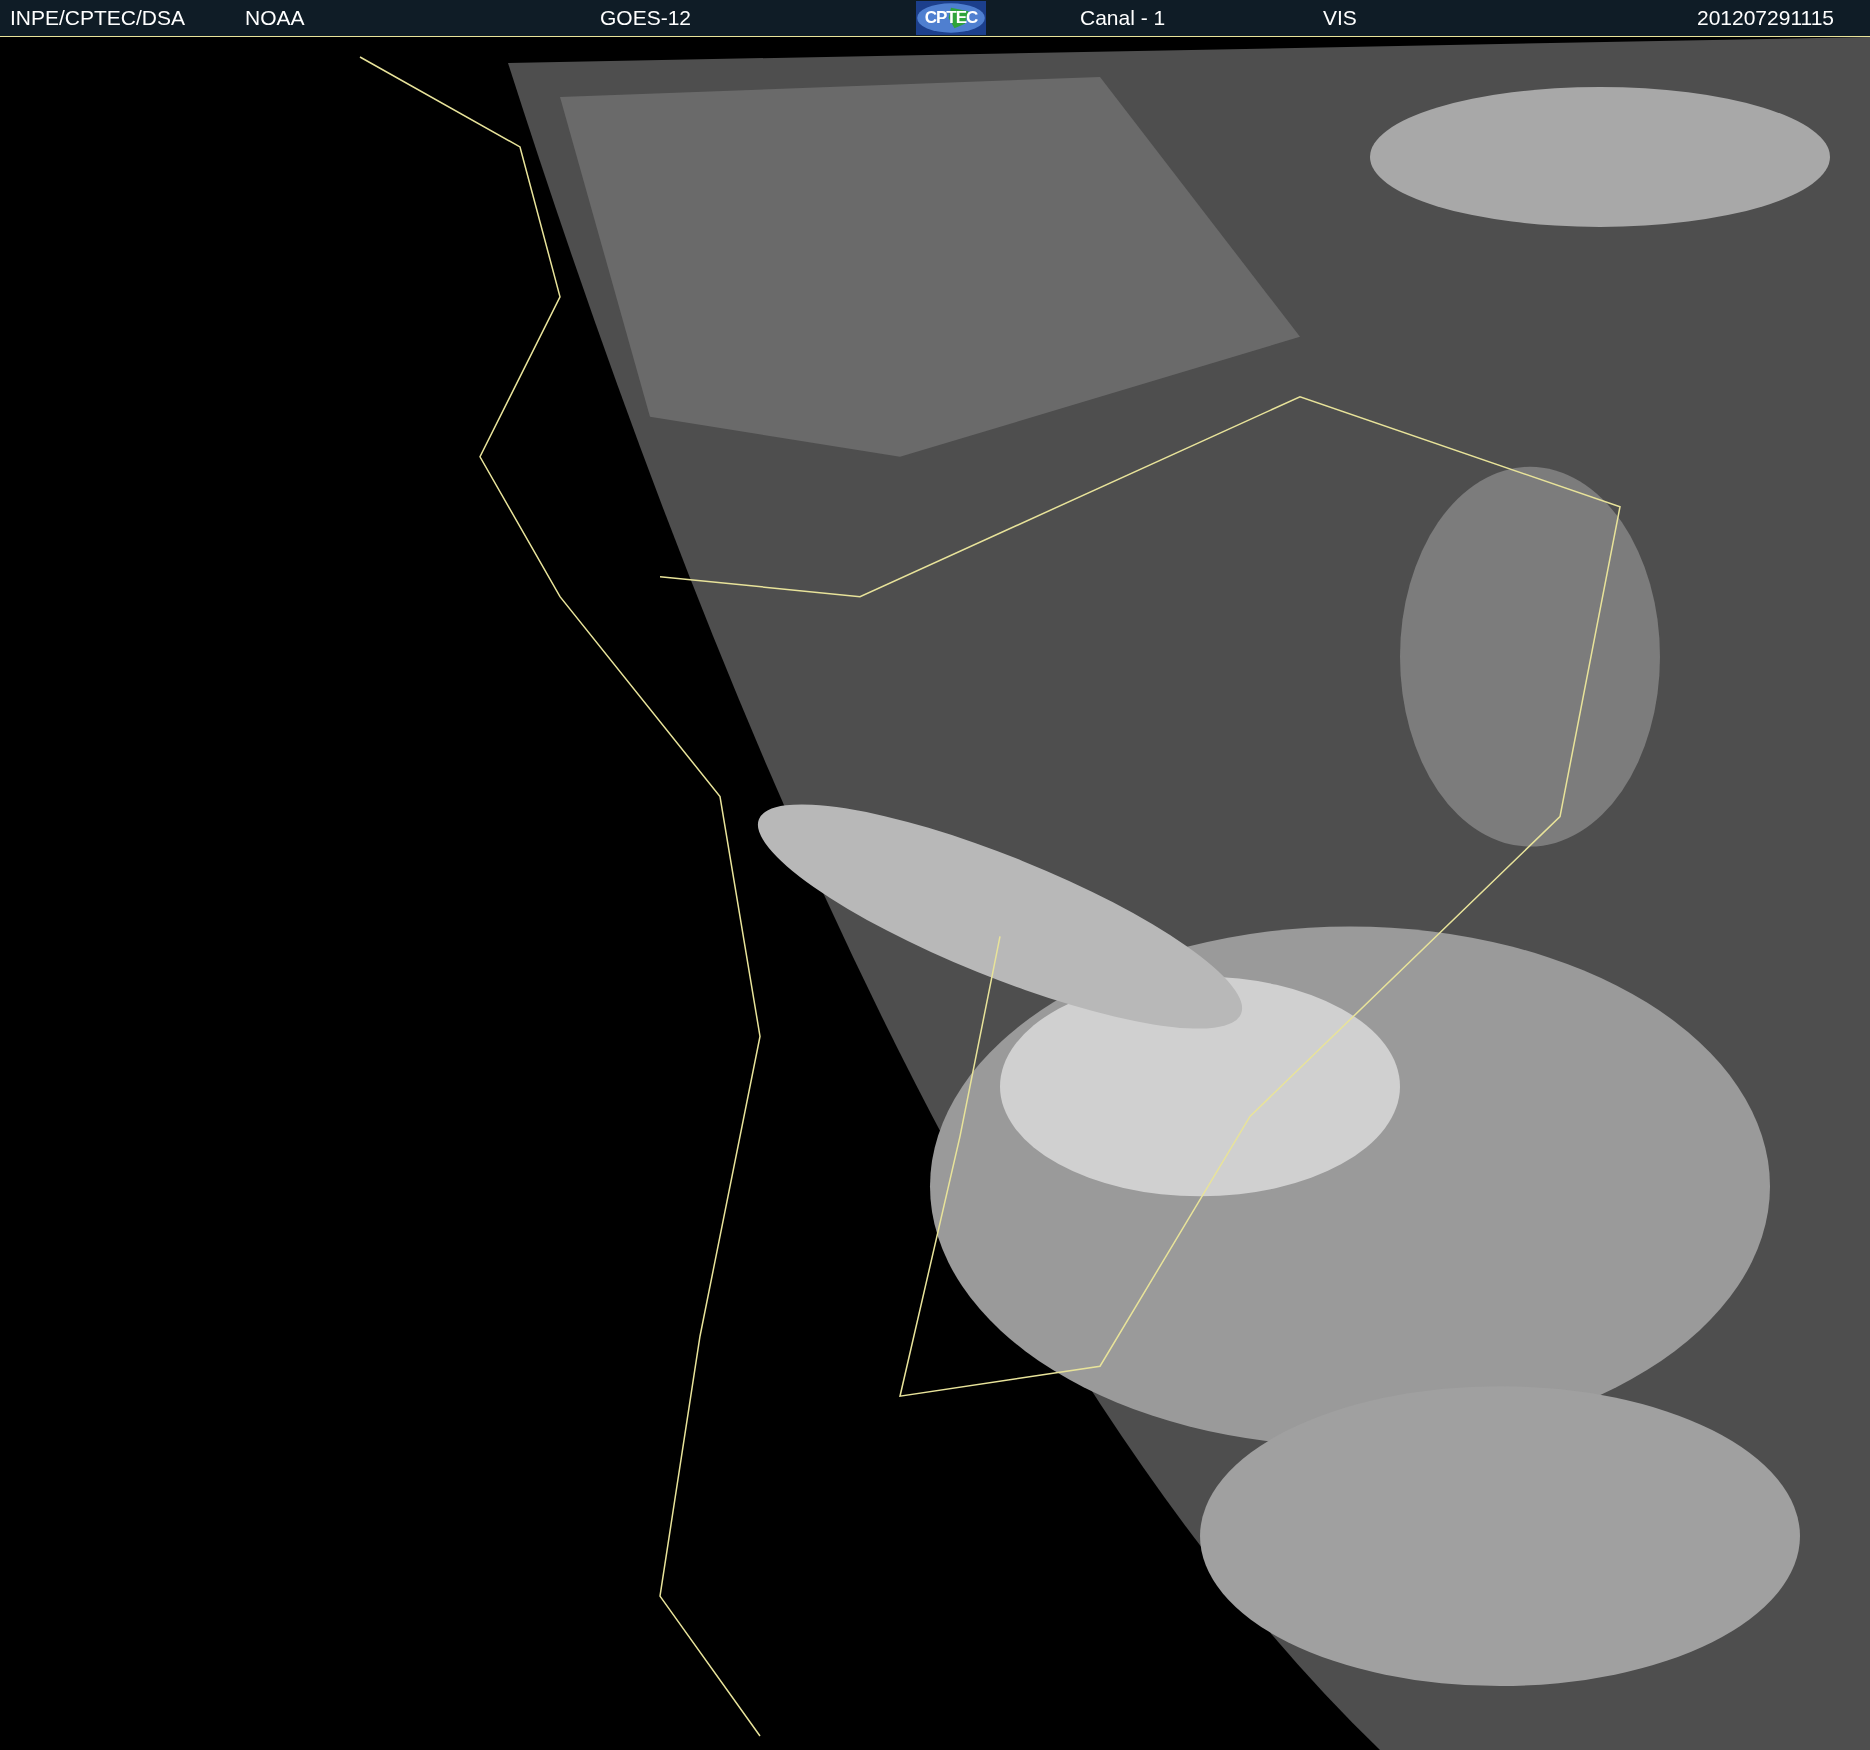 The height and width of the screenshot is (1750, 1870). I want to click on header-label: INPE/CPTEC/DSA, so click(98, 18).